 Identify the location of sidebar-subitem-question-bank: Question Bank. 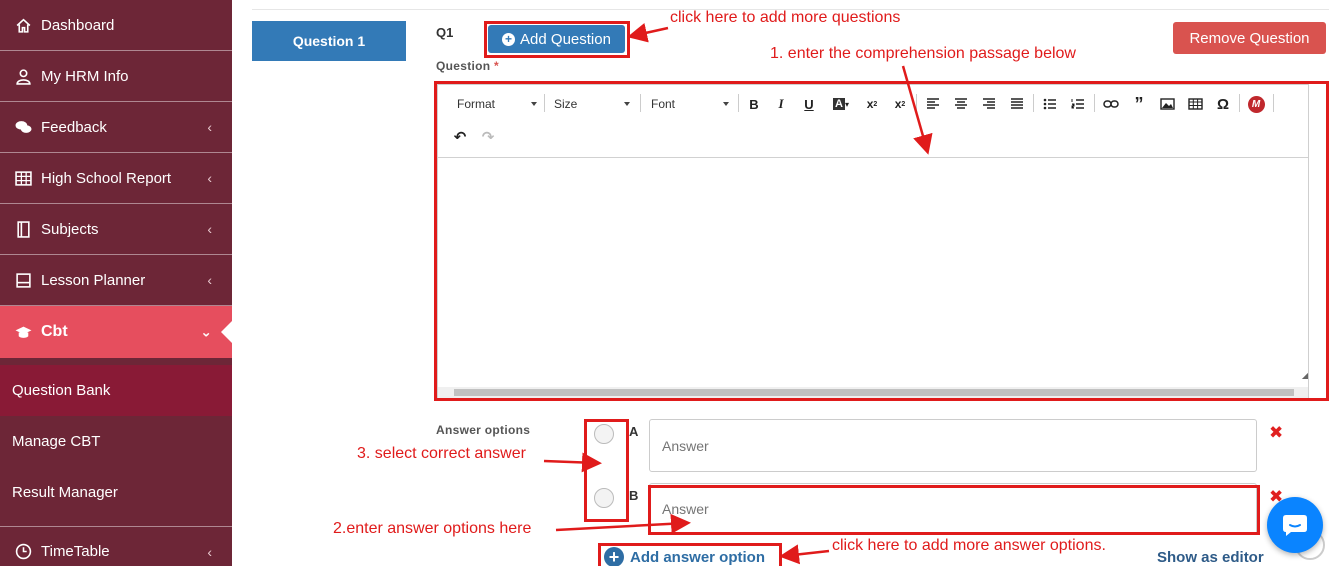
(116, 390).